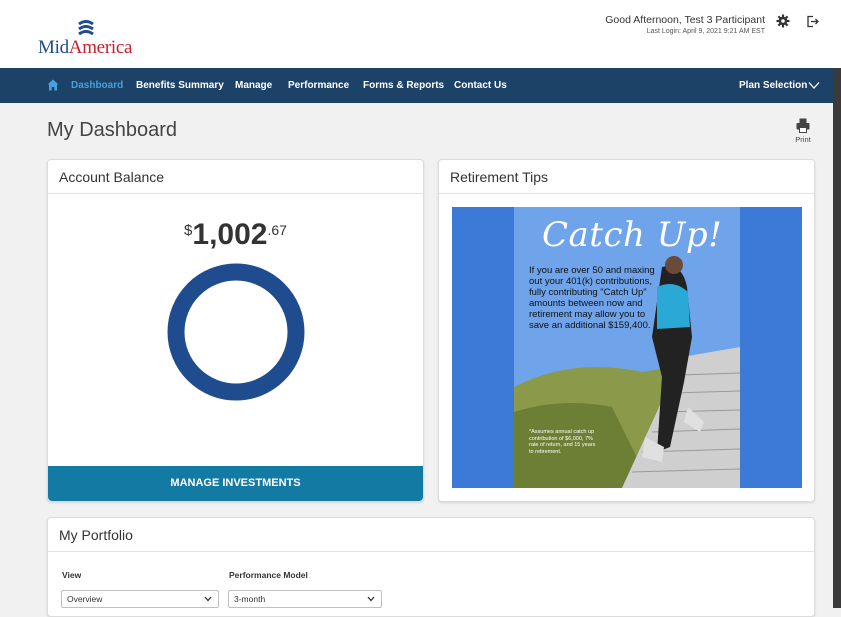 This screenshot has width=841, height=617. Describe the element at coordinates (53, 85) in the screenshot. I see `home-icon` at that location.